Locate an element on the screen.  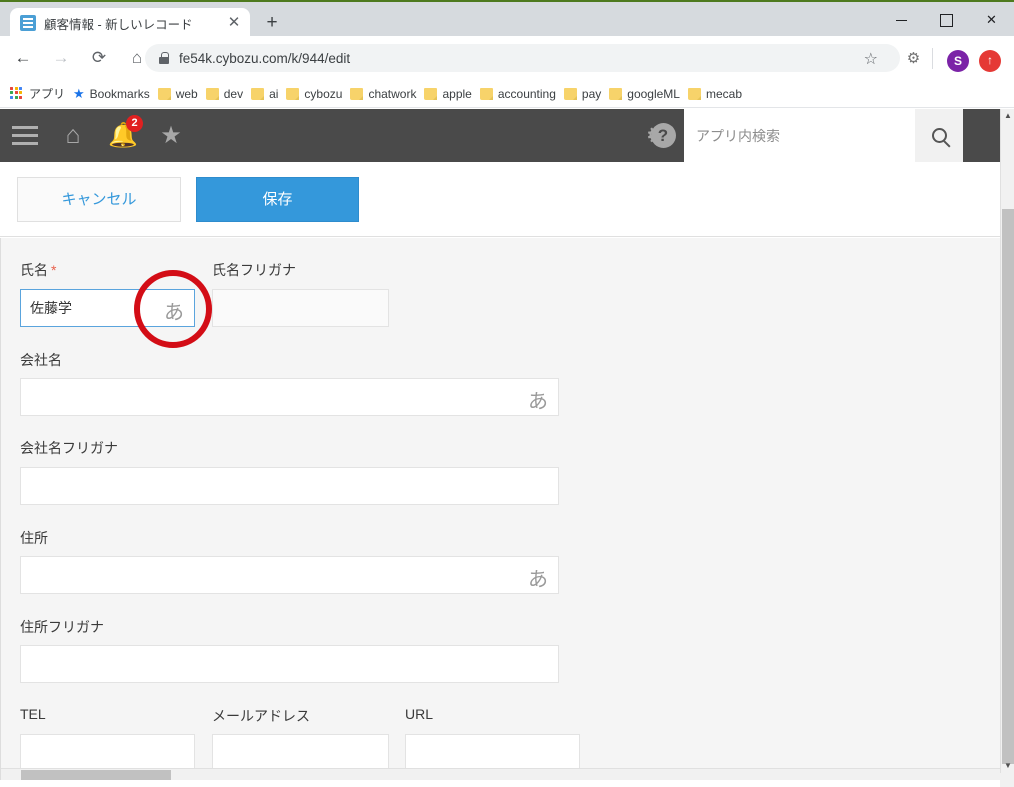
field-label-name: 氏名 * is located at coordinates (38, 270).